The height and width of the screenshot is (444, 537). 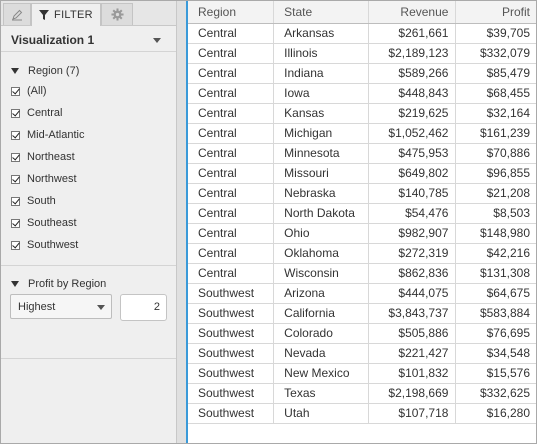 I want to click on table-row: Central Wisconsin $862,836 $131,308, so click(x=362, y=273).